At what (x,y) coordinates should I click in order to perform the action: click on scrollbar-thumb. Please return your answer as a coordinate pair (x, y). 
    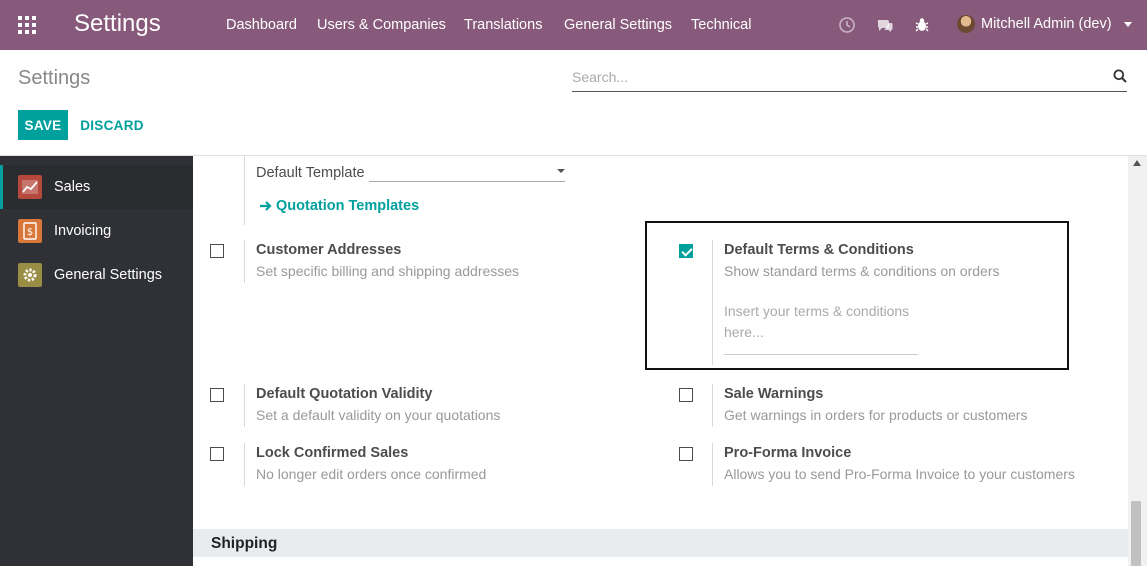
    Looking at the image, I should click on (1136, 533).